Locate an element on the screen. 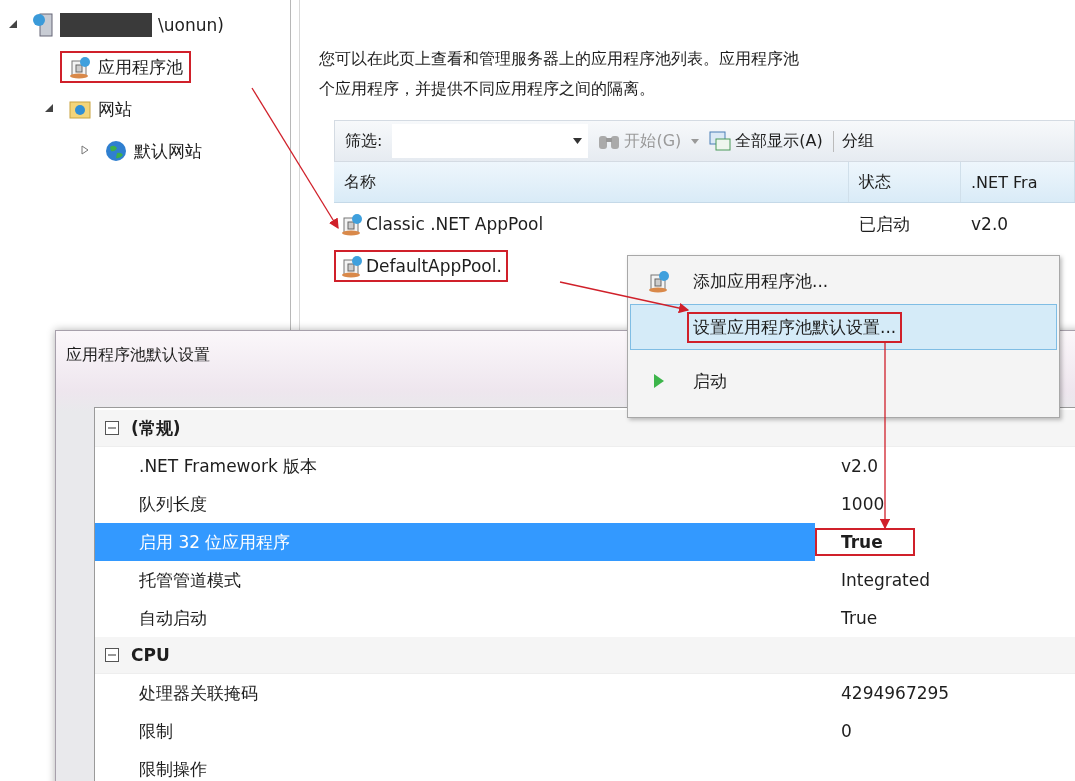 Image resolution: width=1075 pixels, height=781 pixels. property-value: Integrated is located at coordinates (889, 580).